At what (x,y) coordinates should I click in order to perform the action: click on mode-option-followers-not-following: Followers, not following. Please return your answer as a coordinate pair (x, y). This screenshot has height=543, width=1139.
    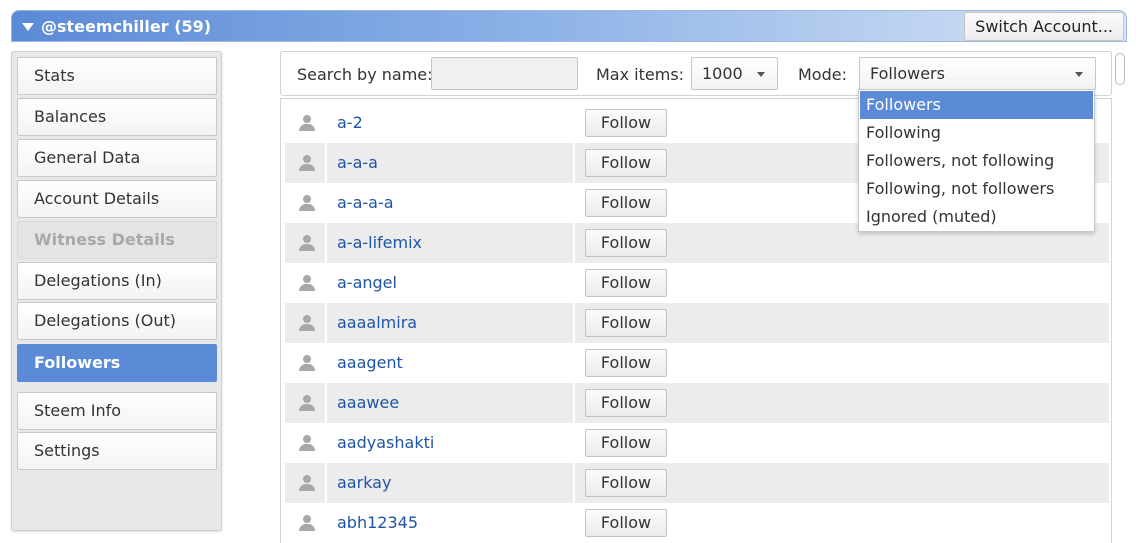
    Looking at the image, I should click on (976, 161).